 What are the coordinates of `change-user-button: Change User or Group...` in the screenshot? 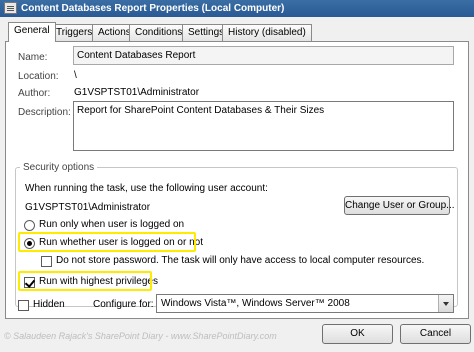 It's located at (399, 205).